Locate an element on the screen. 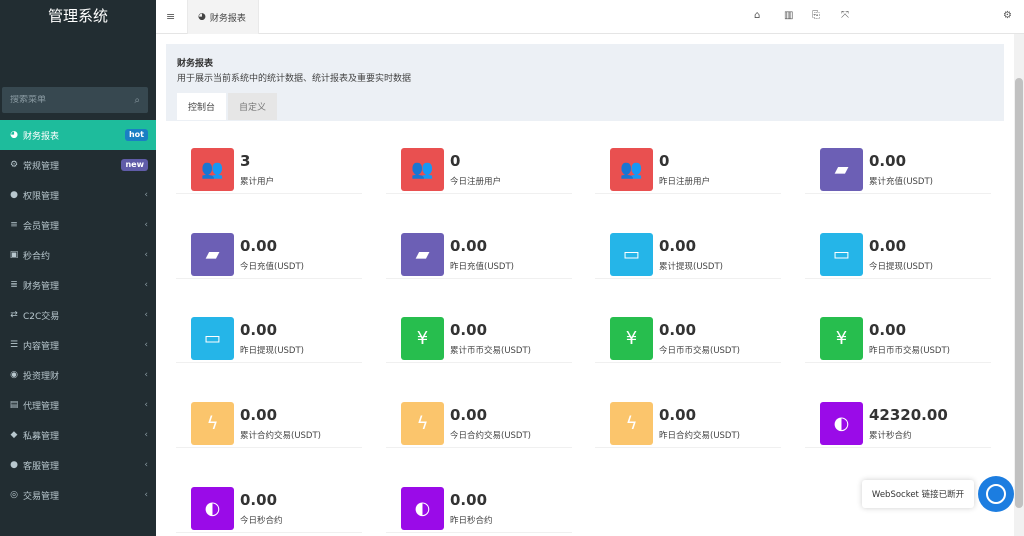 The height and width of the screenshot is (536, 1024). calendar-icon: ▣ is located at coordinates (14, 255).